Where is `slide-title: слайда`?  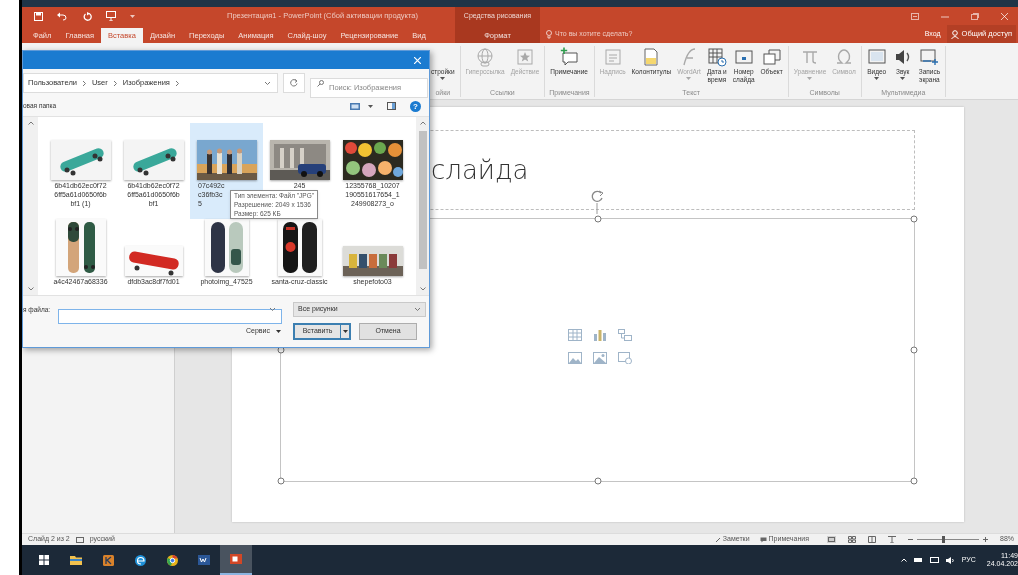
slide-title: слайда is located at coordinates (480, 170).